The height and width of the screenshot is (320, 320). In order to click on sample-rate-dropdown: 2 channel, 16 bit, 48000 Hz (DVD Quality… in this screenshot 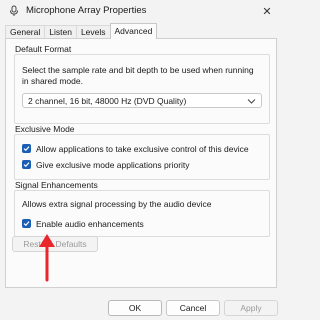, I will do `click(142, 100)`.